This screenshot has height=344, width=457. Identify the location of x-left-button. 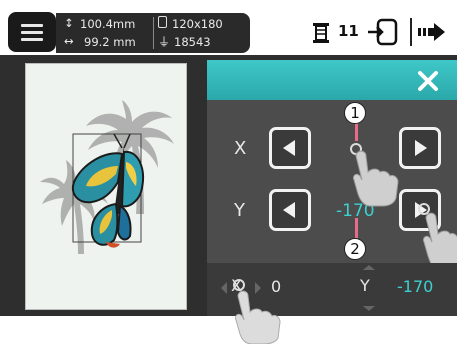
(290, 148).